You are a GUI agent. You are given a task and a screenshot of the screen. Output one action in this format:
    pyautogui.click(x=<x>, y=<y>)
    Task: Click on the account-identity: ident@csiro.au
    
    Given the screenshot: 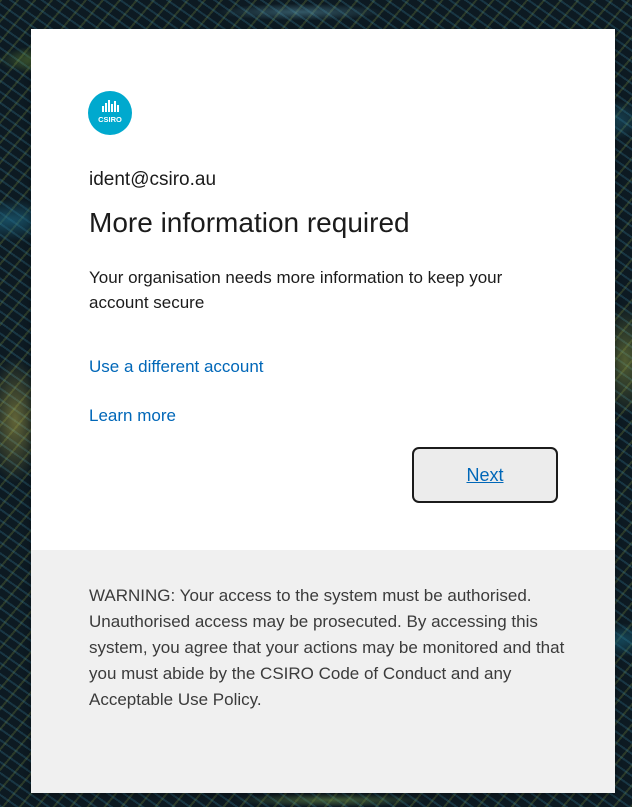 What is the action you would take?
    pyautogui.click(x=153, y=179)
    